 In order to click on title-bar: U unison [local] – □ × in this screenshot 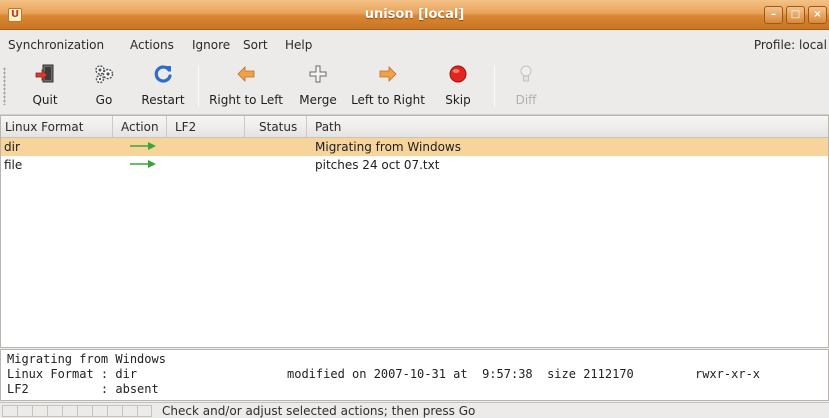, I will do `click(414, 15)`.